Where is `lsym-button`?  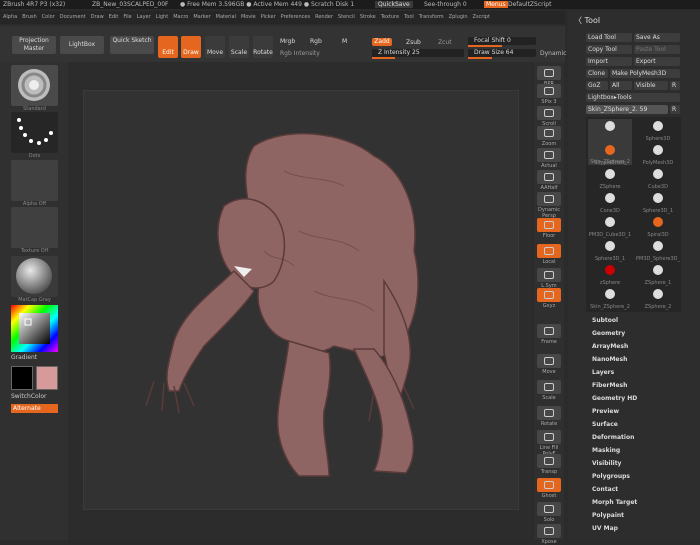
lsym-button is located at coordinates (549, 275).